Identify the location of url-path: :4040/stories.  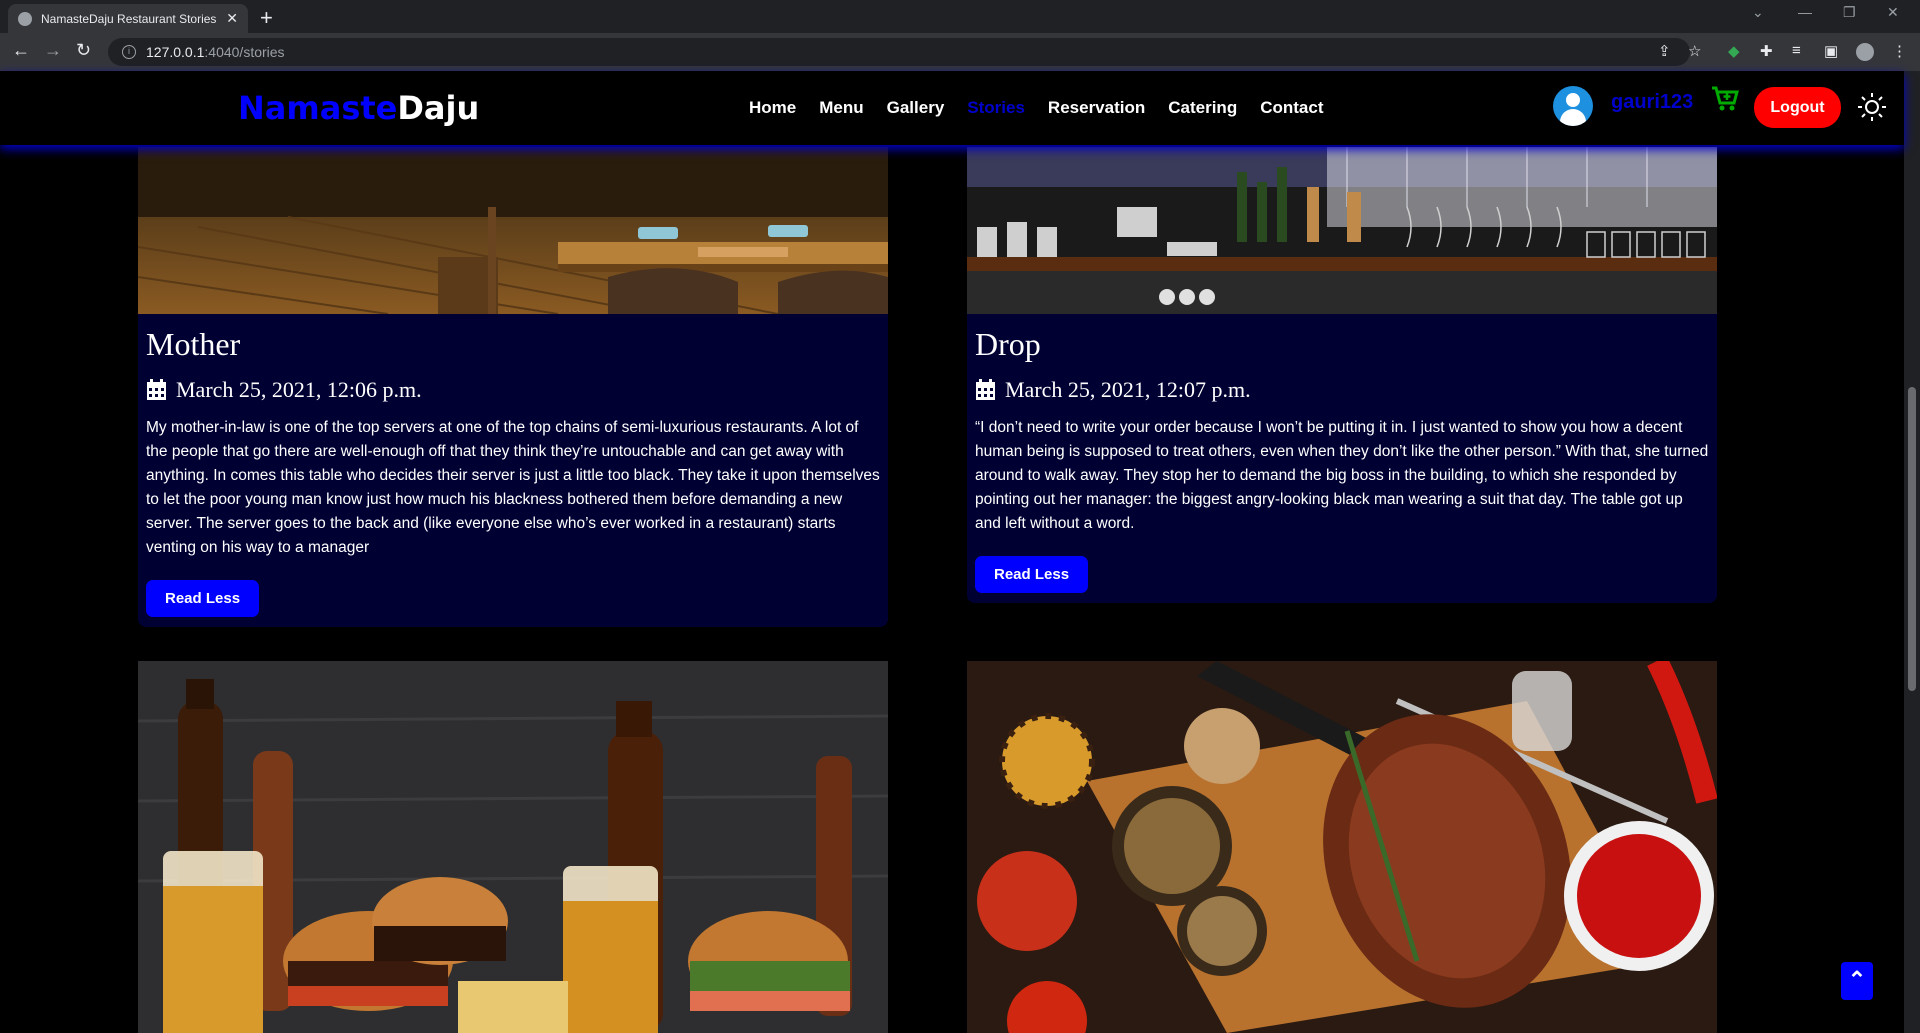
(244, 52).